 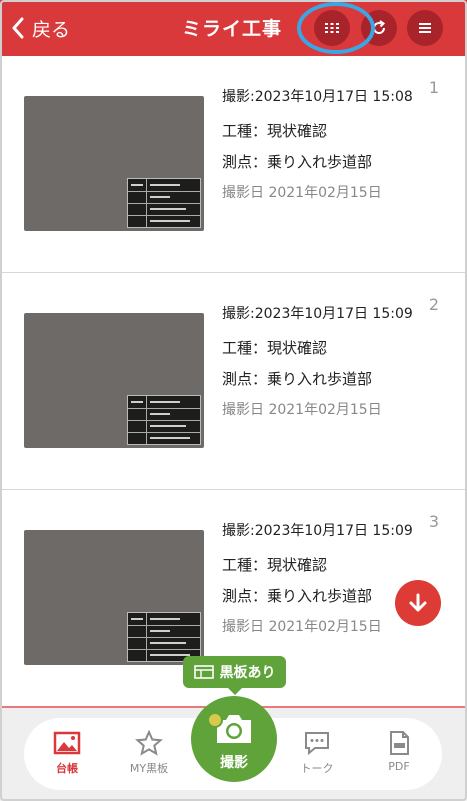 I want to click on image-icon, so click(x=67, y=743).